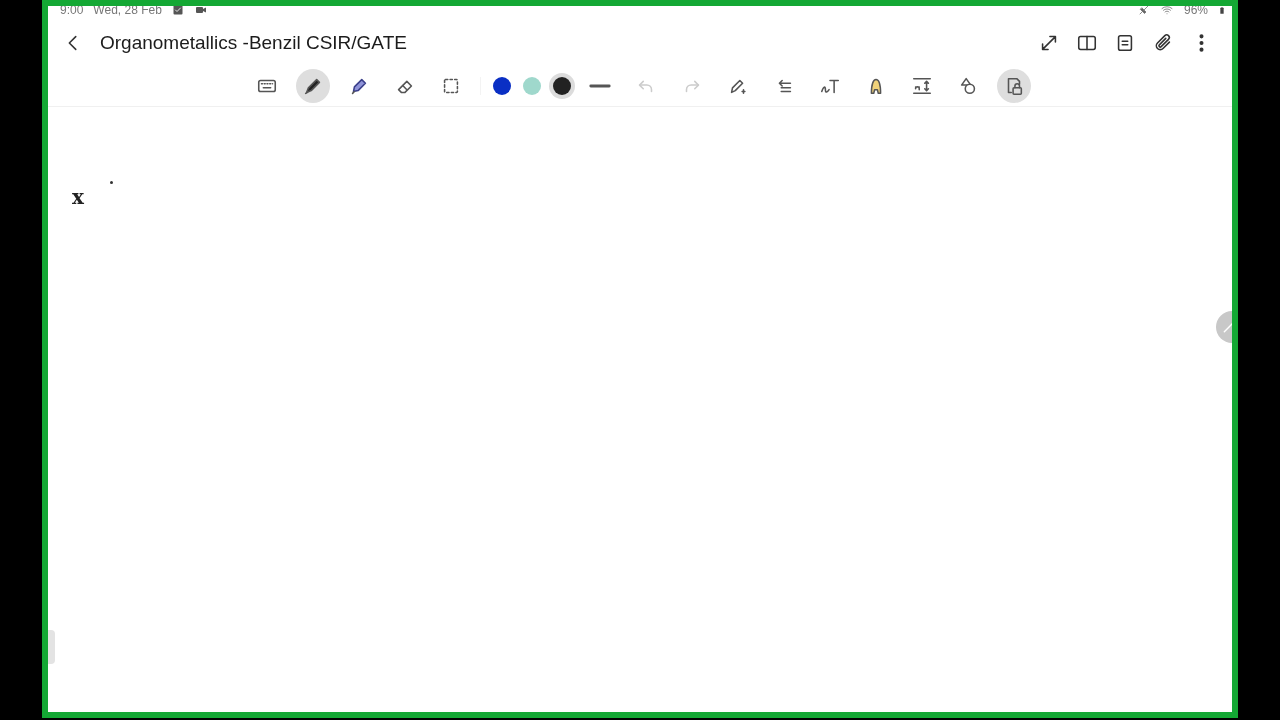  What do you see at coordinates (1195, 12) in the screenshot?
I see `battery-percent: 96%` at bounding box center [1195, 12].